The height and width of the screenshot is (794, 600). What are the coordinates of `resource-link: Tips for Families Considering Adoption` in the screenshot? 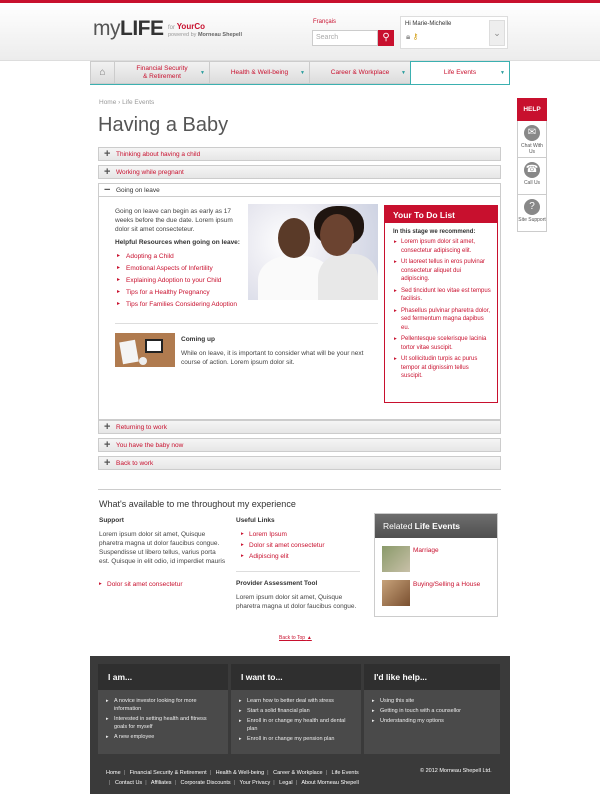 It's located at (182, 304).